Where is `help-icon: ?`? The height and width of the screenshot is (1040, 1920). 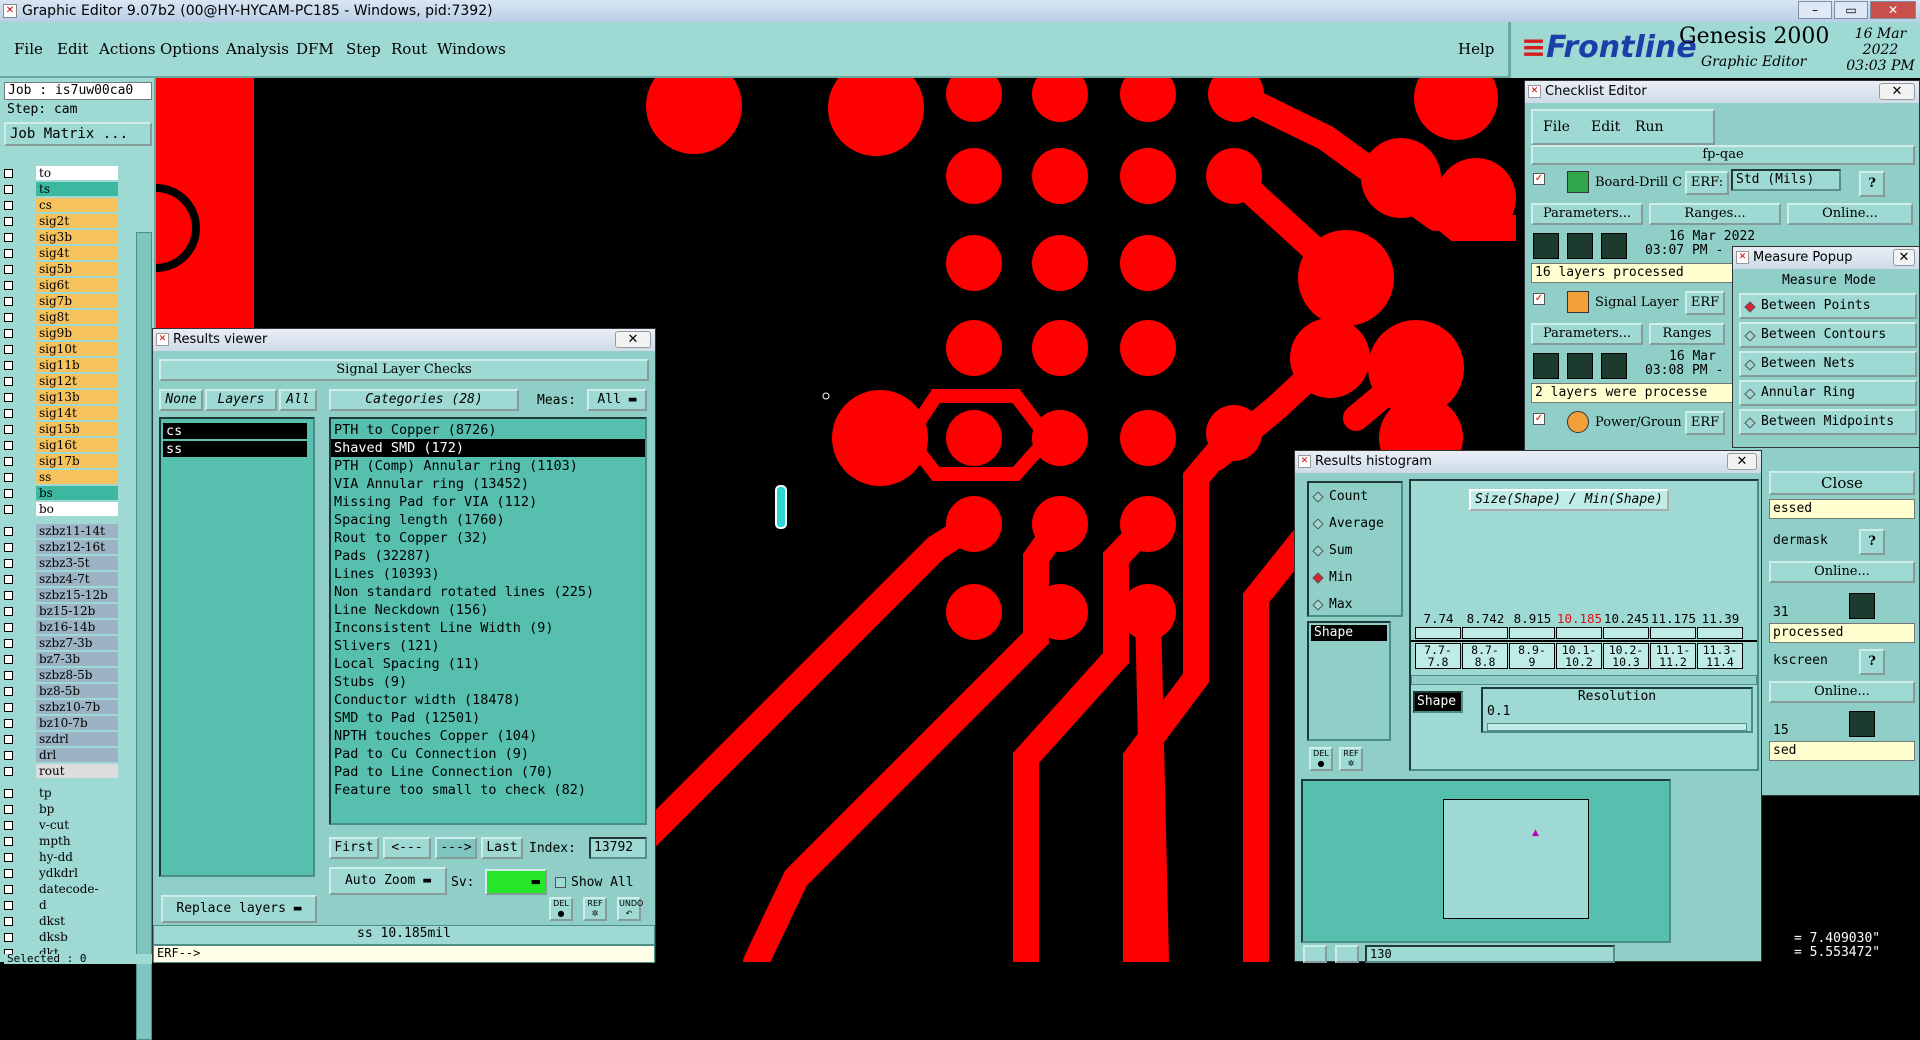
help-icon: ? is located at coordinates (1872, 662).